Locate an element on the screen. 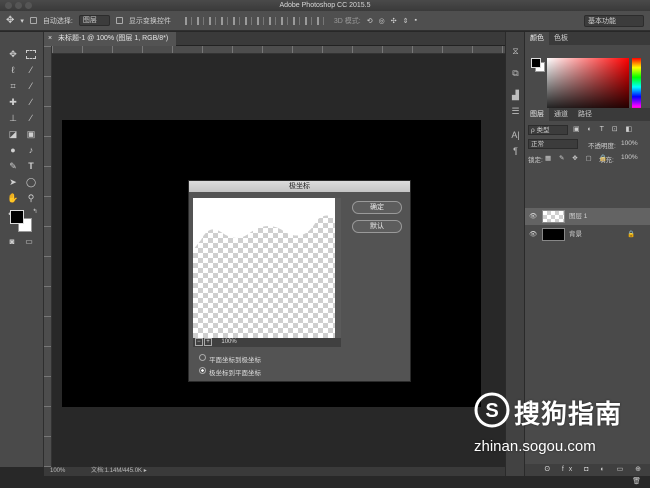  healing-icon: ✚ is located at coordinates (13, 102).